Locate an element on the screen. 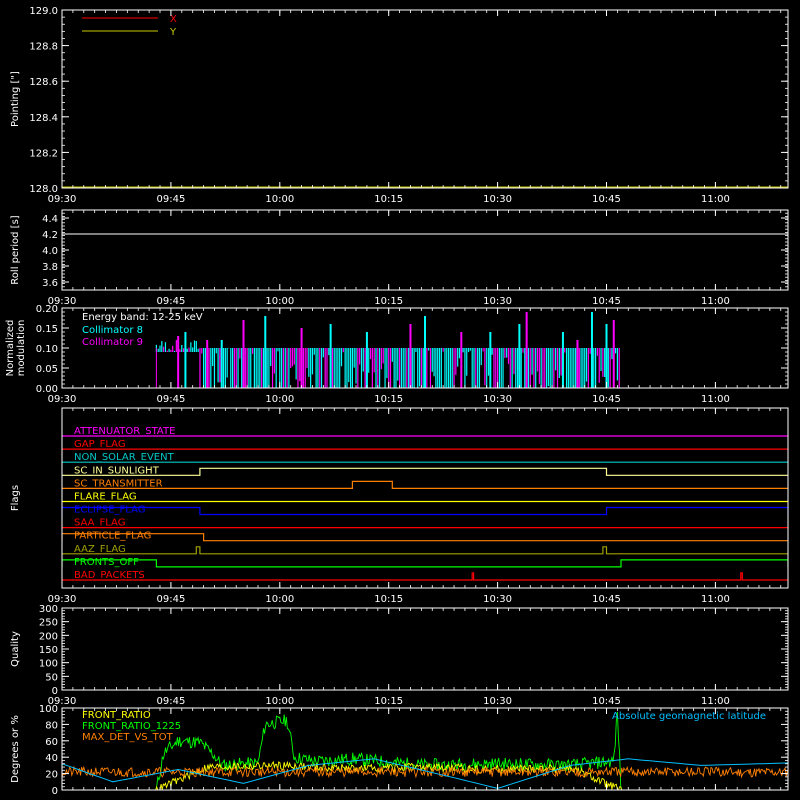 Image resolution: width=800 pixels, height=800 pixels. y-axis-label: modulation is located at coordinates (21, 348).